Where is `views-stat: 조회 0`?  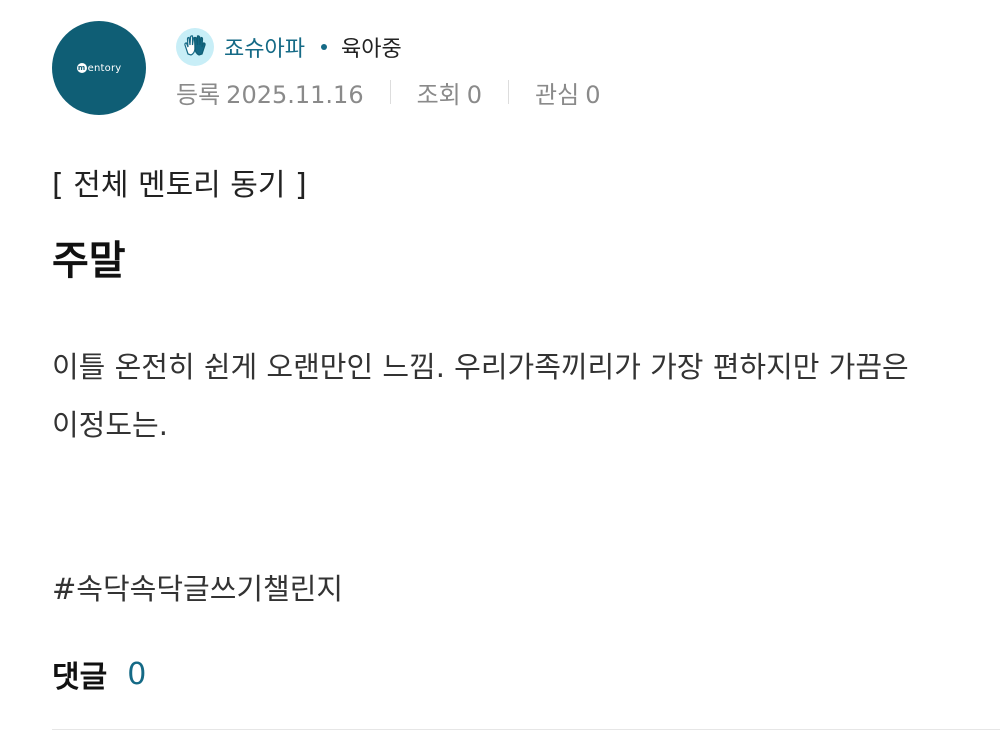 views-stat: 조회 0 is located at coordinates (449, 92).